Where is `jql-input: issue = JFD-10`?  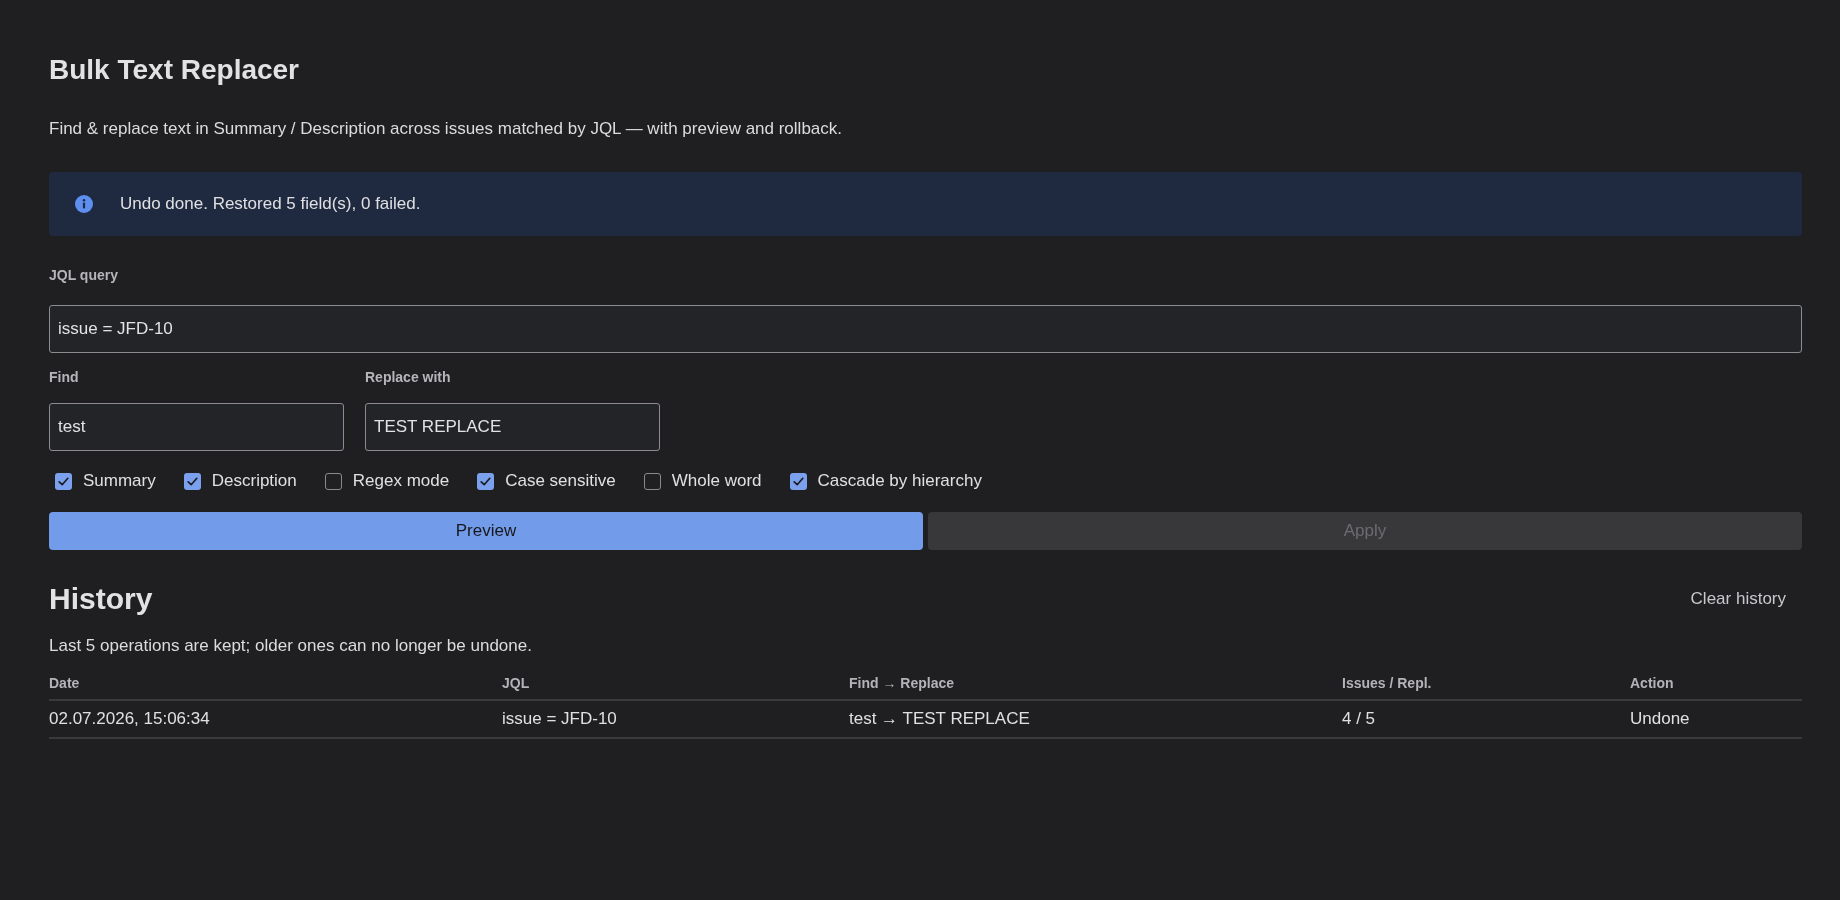 jql-input: issue = JFD-10 is located at coordinates (925, 329).